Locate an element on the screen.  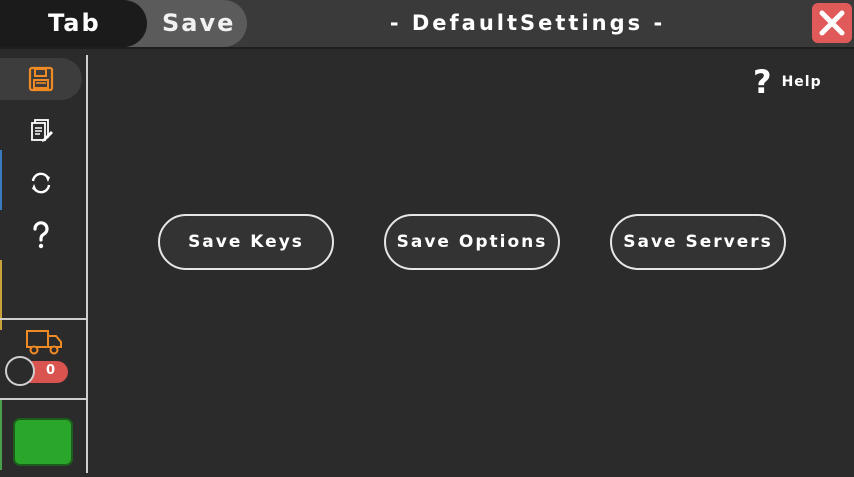
sidebar-item-help is located at coordinates (41, 235).